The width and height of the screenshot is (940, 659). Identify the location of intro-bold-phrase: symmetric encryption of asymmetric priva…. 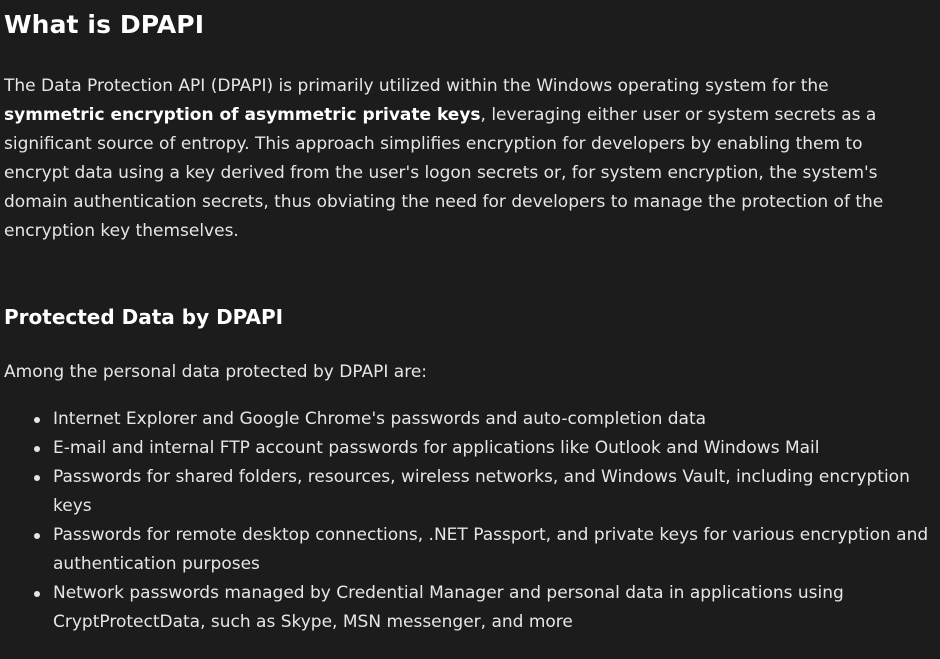
(242, 115).